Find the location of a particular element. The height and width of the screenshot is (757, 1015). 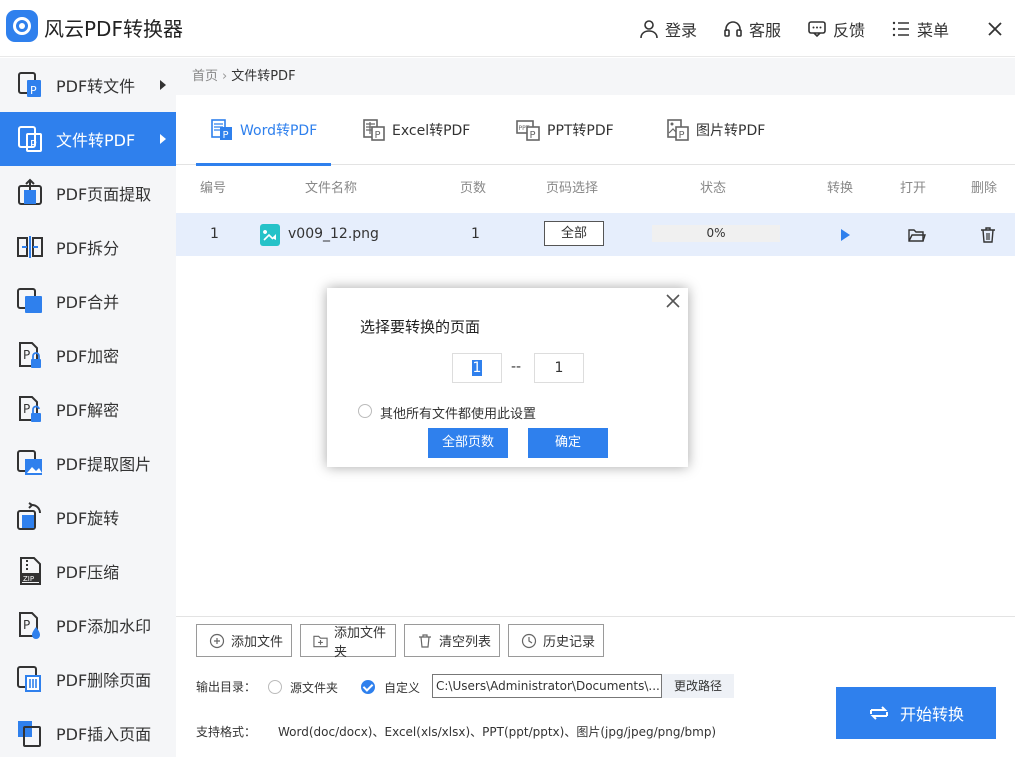

support-button: 客服 is located at coordinates (752, 29).